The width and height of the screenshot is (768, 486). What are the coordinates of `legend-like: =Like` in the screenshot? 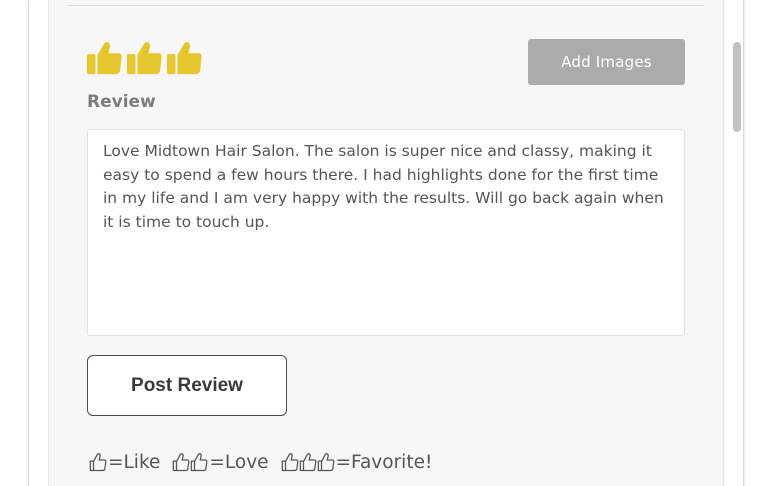 It's located at (124, 462).